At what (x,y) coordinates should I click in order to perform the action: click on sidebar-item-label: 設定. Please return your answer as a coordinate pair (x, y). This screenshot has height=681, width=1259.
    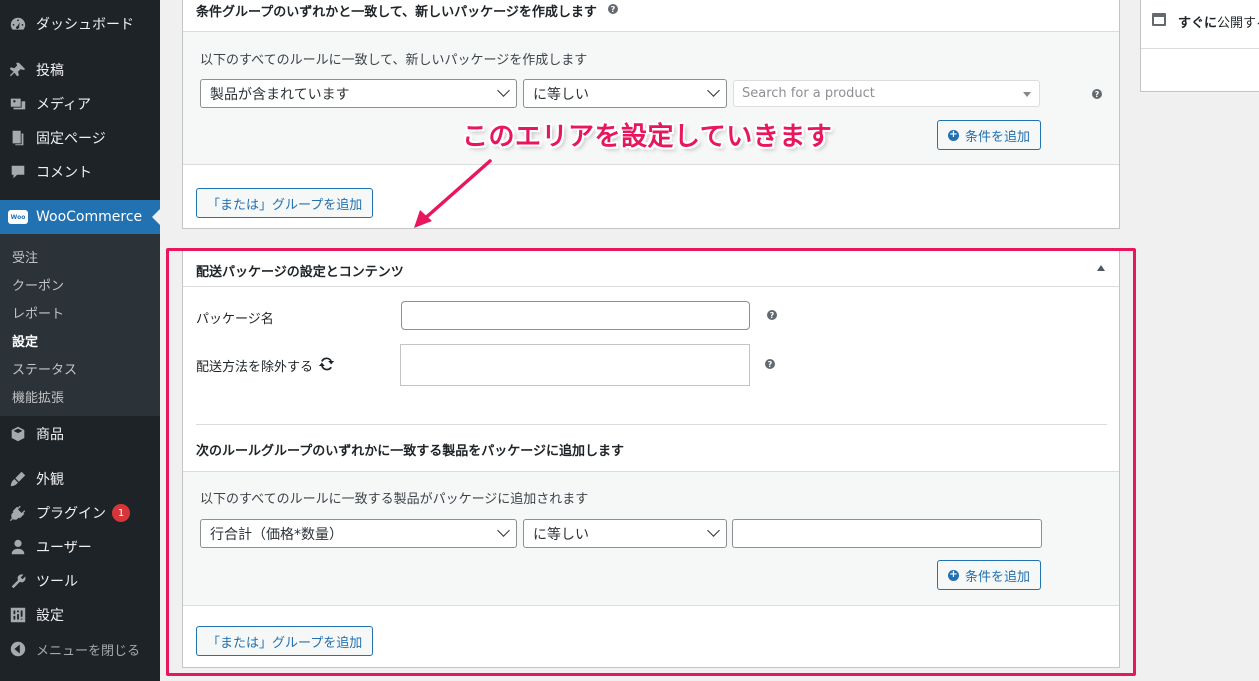
    Looking at the image, I should click on (50, 616).